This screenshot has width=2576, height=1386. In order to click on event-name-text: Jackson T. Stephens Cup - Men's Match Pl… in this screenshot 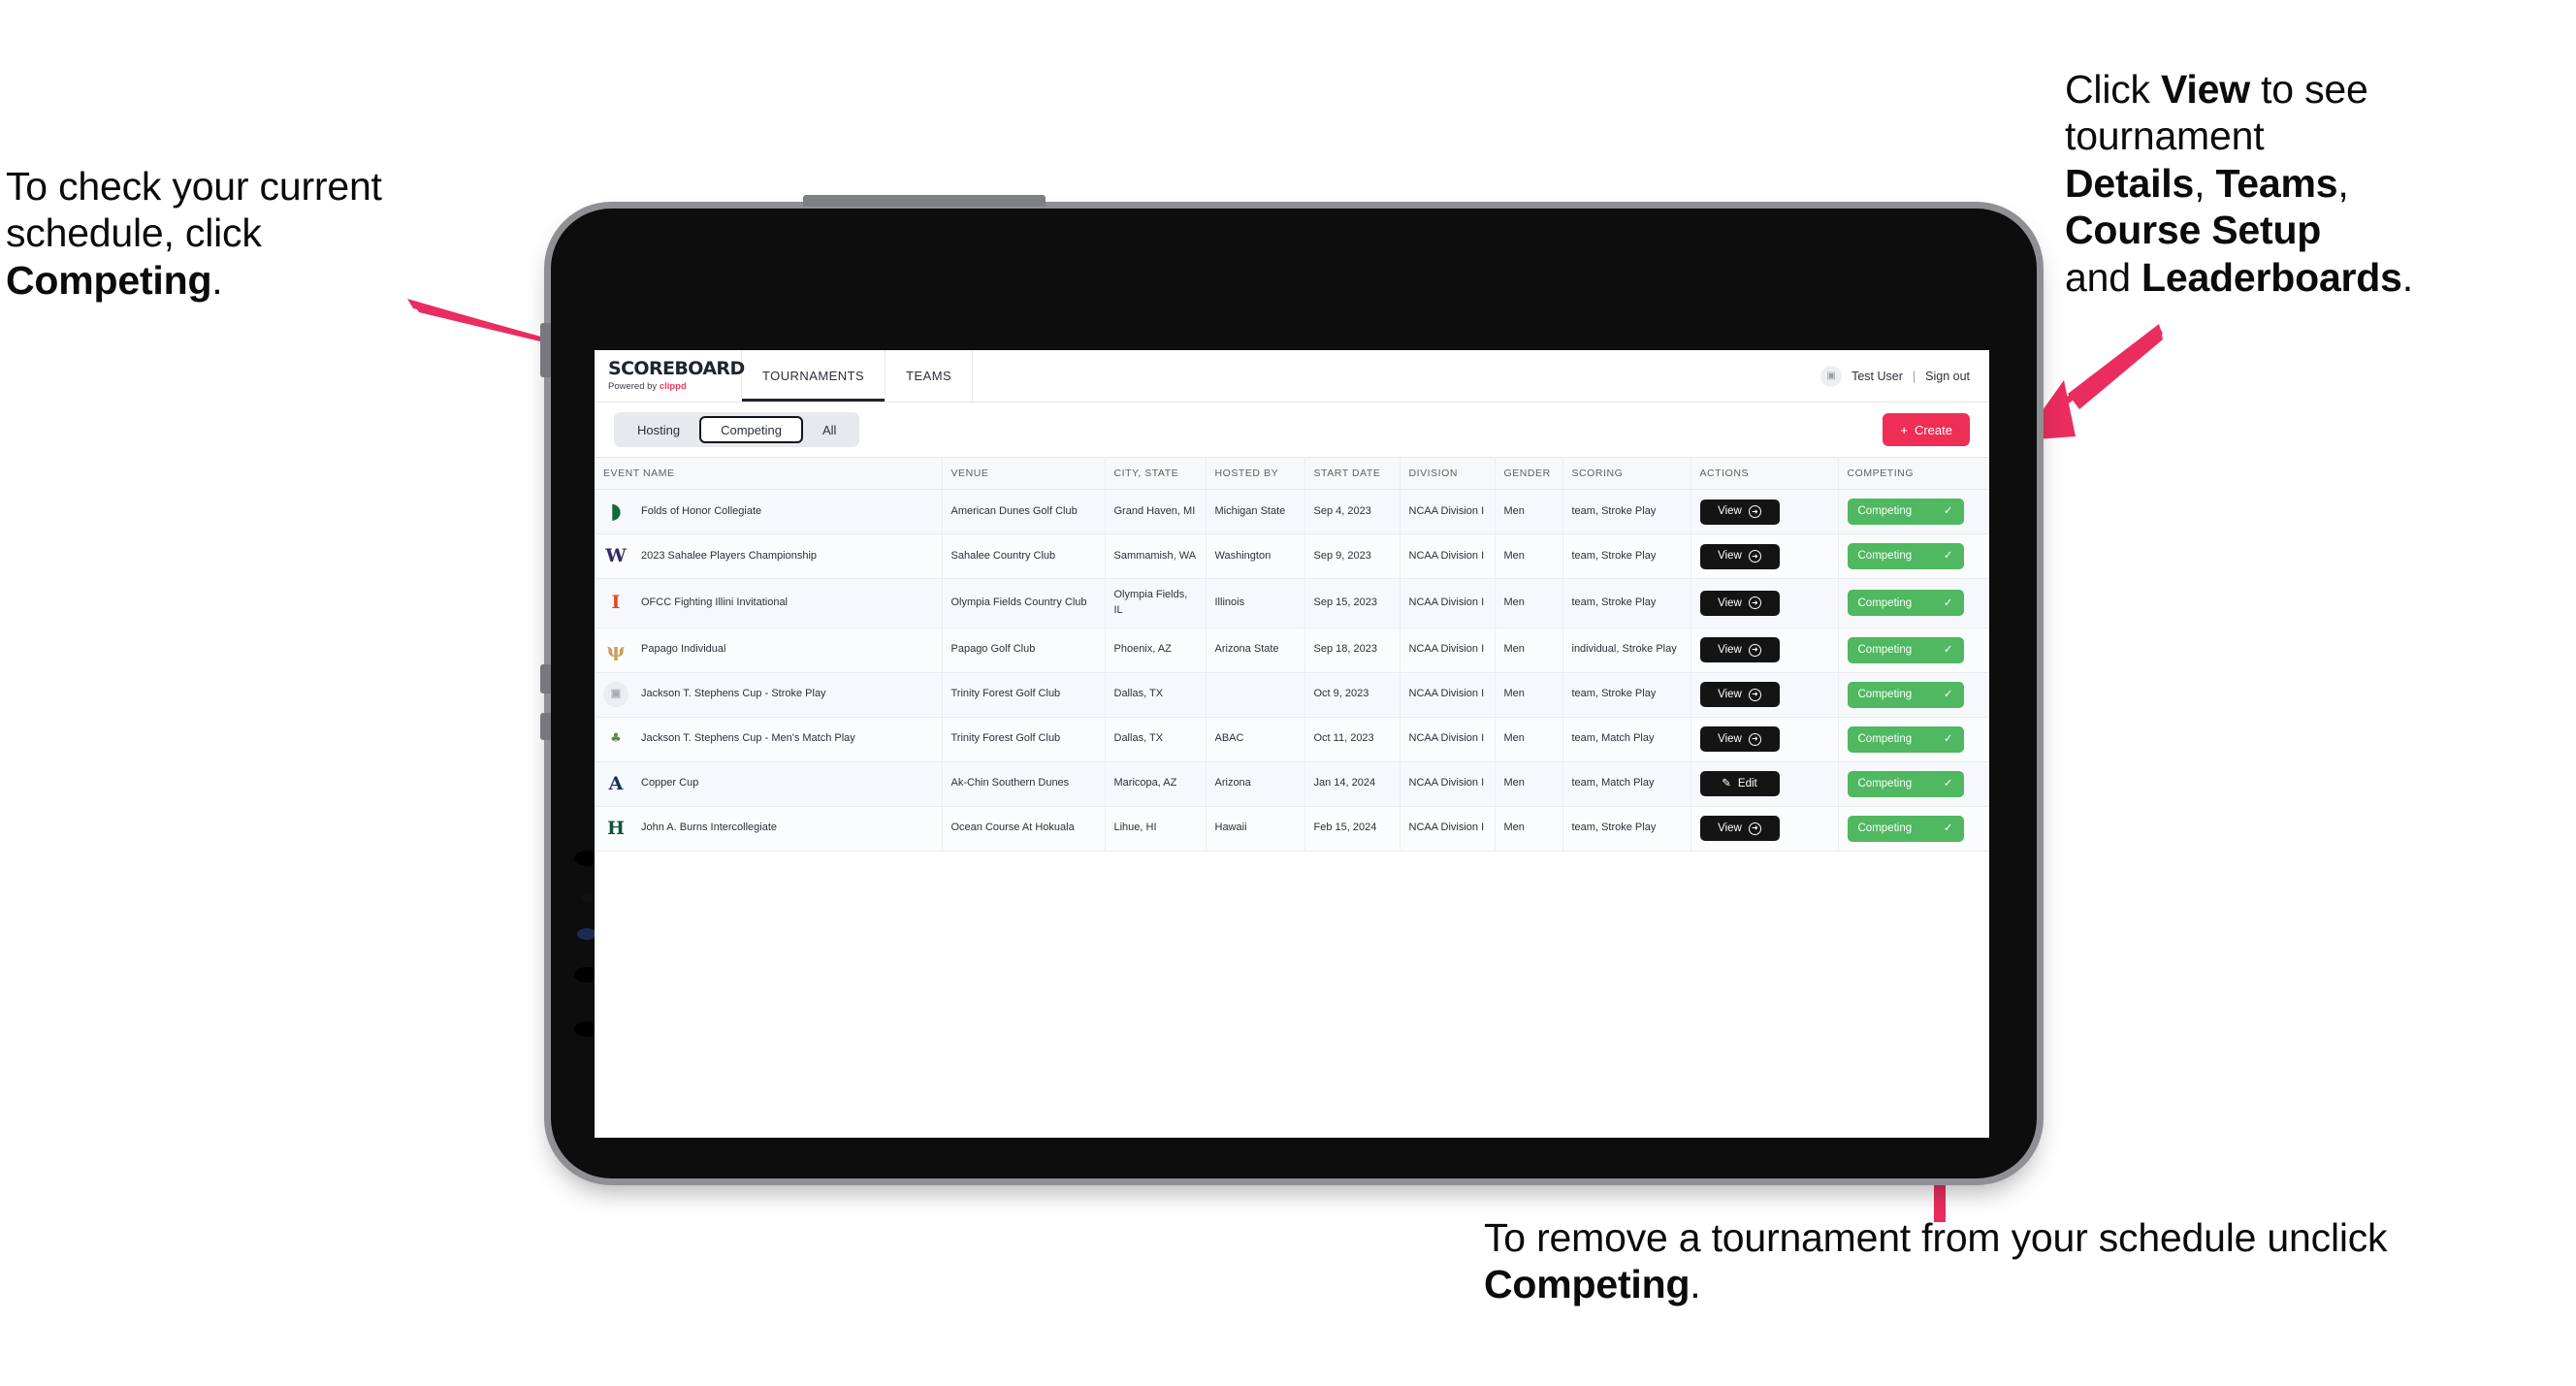, I will do `click(748, 738)`.